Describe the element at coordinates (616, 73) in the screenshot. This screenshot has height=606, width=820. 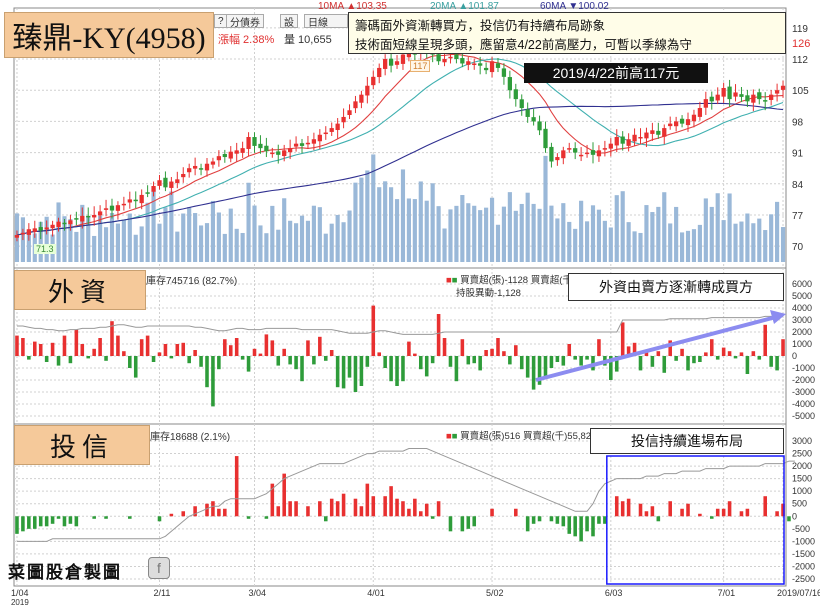
I see `previous-high-label: 2019/4/22前高117元` at that location.